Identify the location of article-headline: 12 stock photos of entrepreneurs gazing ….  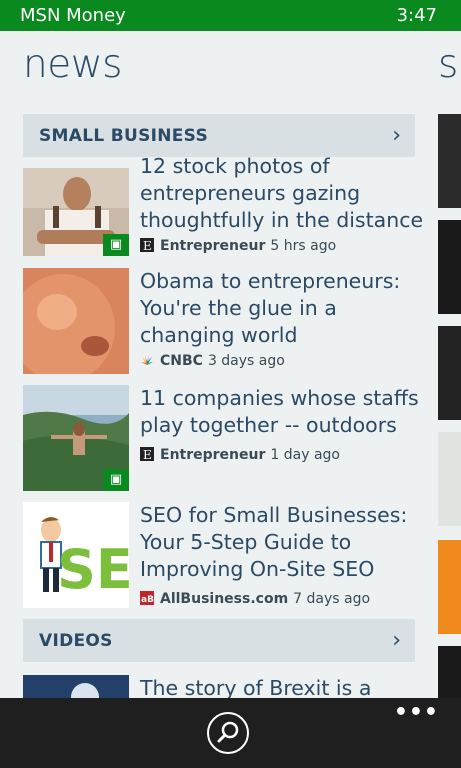
(282, 194).